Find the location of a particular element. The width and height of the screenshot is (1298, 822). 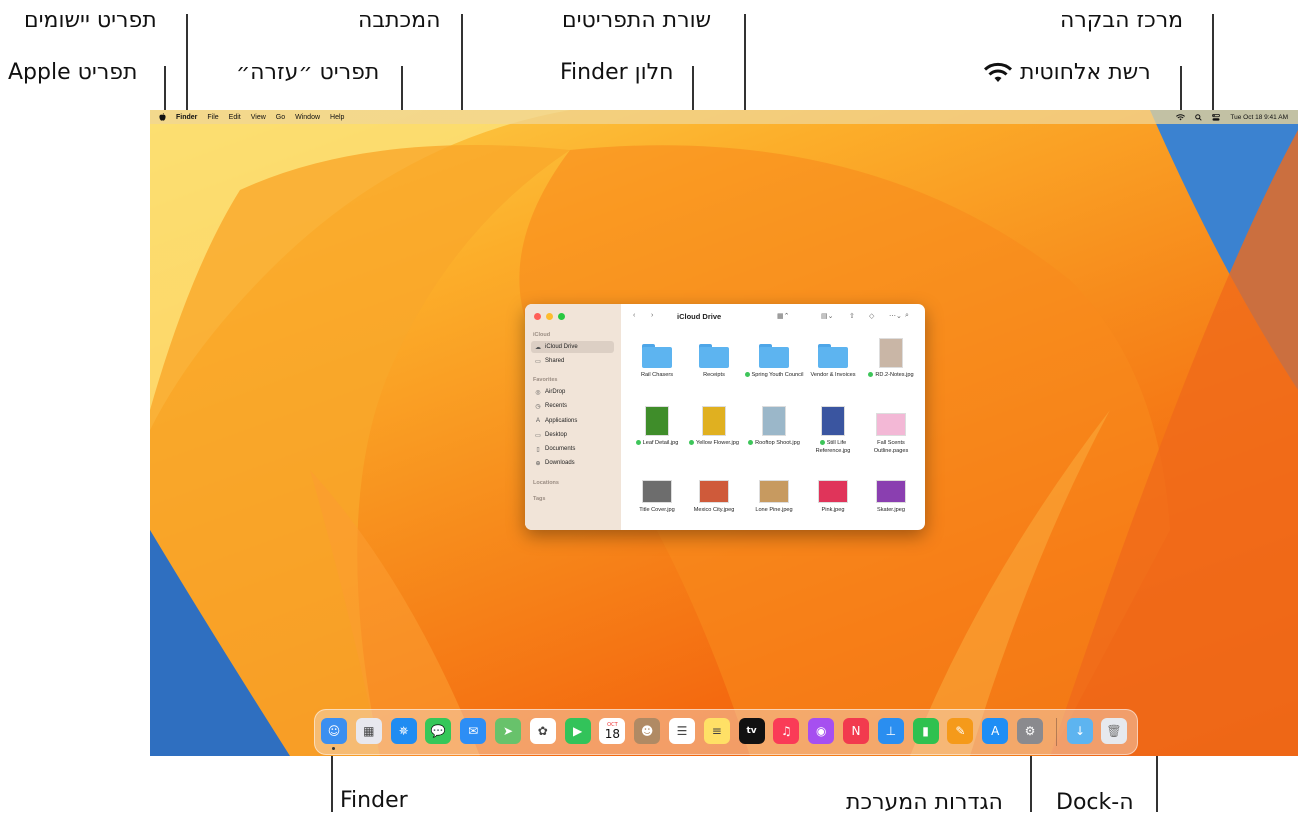

file-name: Leaf Detail.jpg is located at coordinates (657, 444).